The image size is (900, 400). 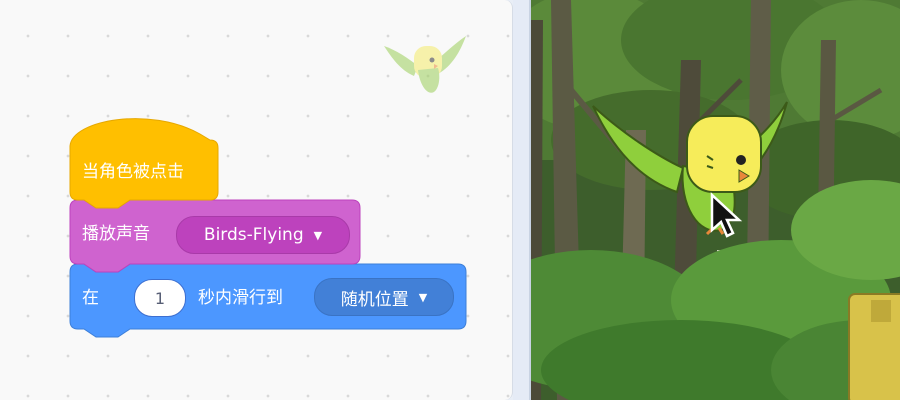 What do you see at coordinates (374, 299) in the screenshot?
I see `glide-target-value: 随机位置` at bounding box center [374, 299].